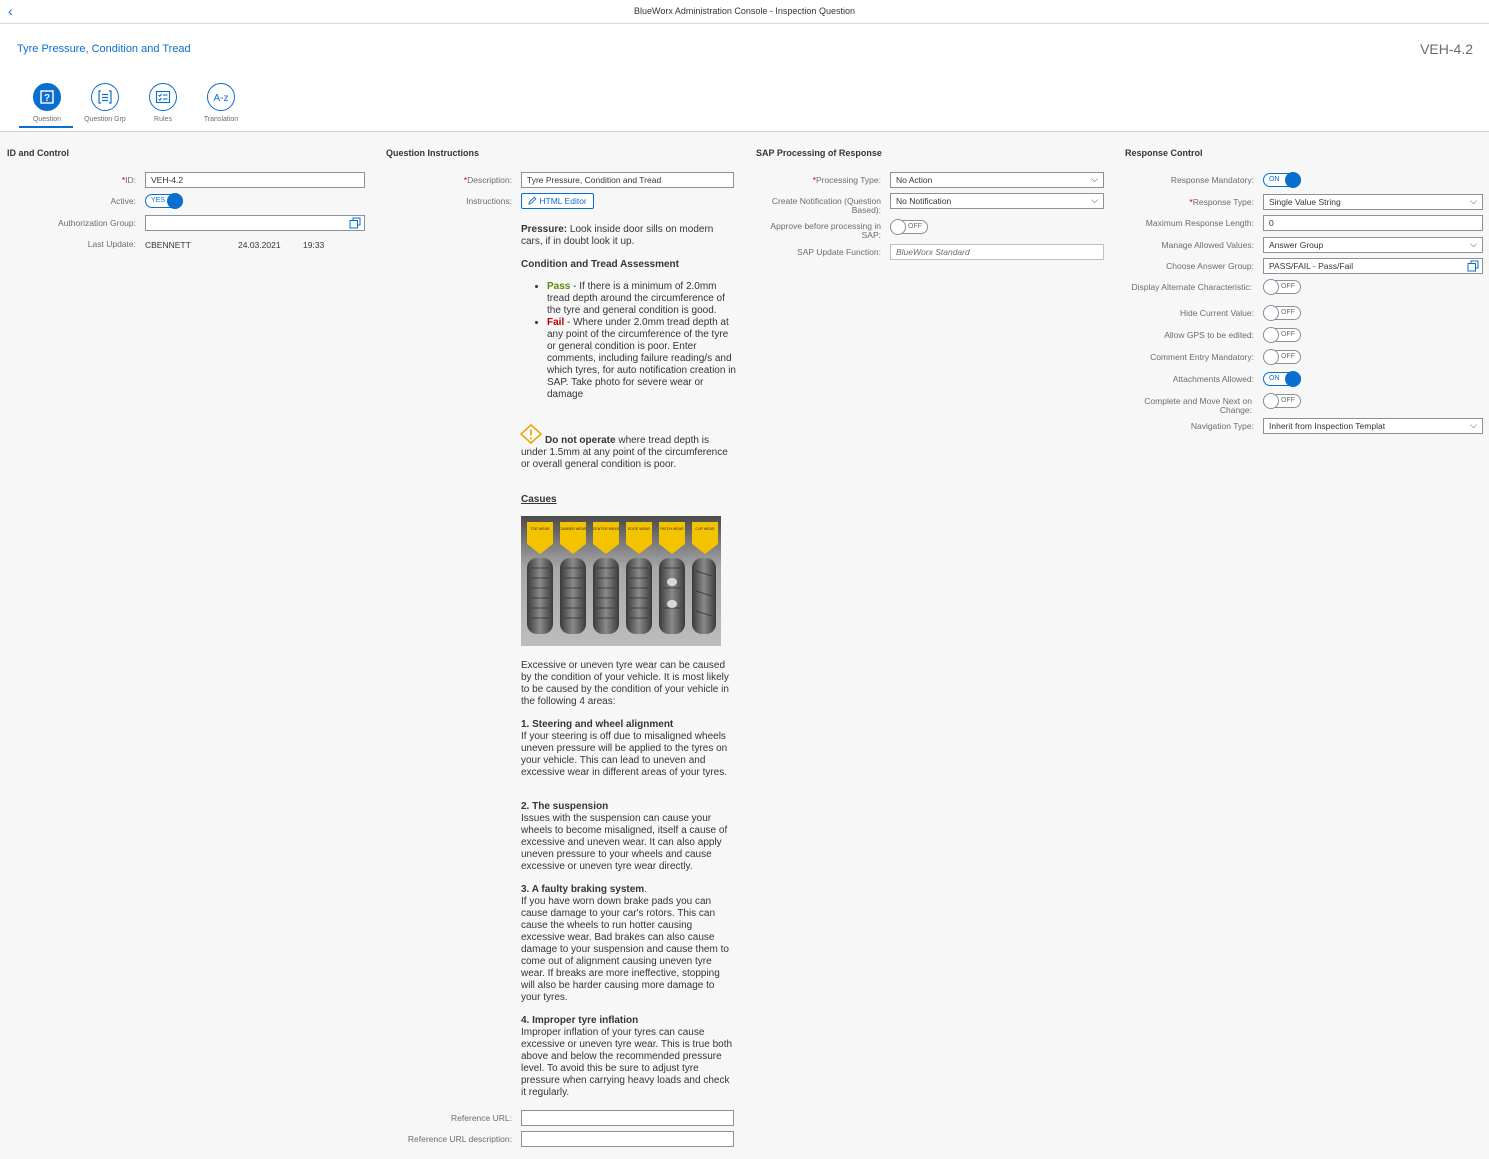 This screenshot has height=1159, width=1489. What do you see at coordinates (123, 201) in the screenshot?
I see `active-label: Active:` at bounding box center [123, 201].